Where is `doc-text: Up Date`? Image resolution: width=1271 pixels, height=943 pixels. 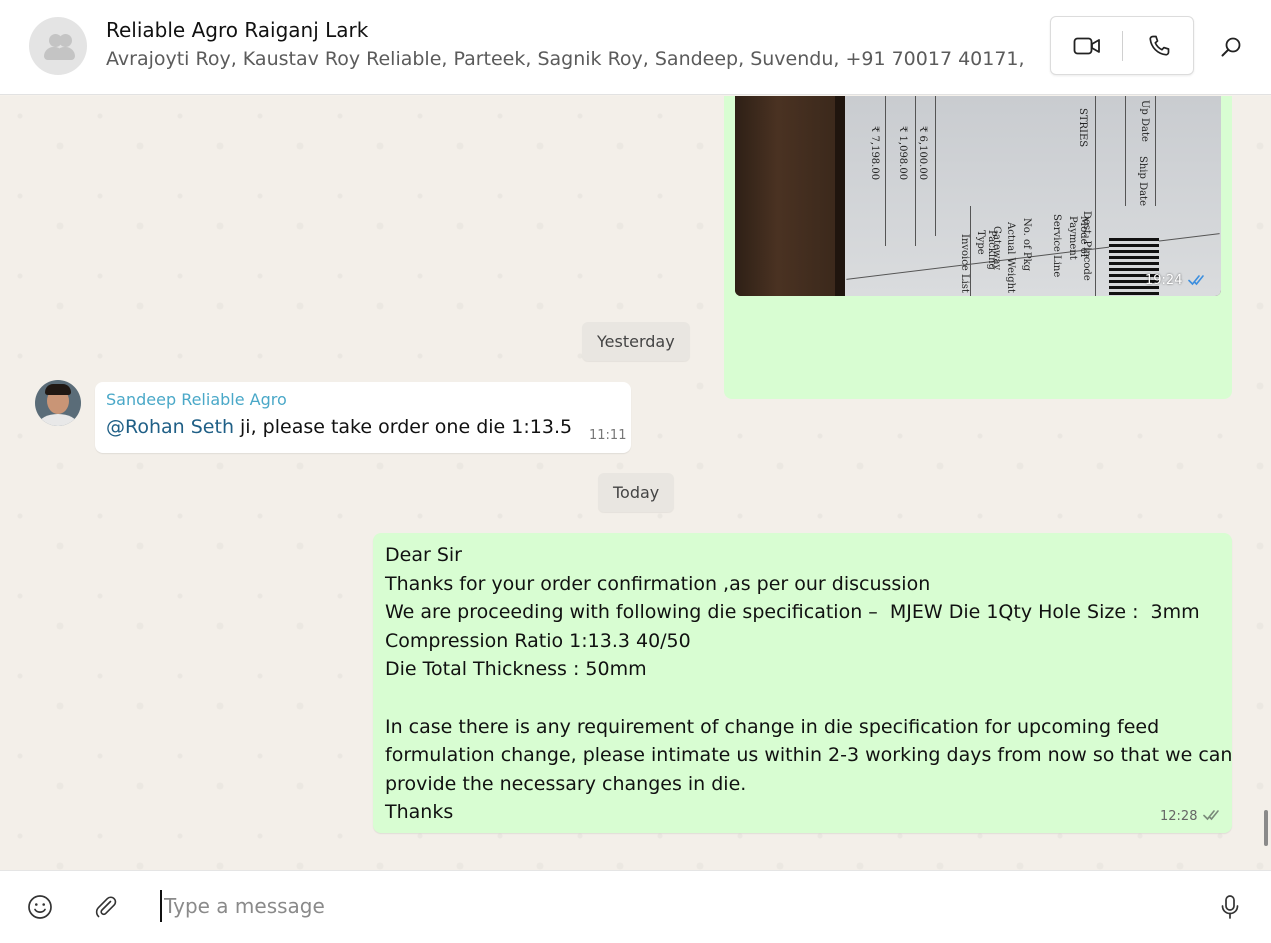
doc-text: Up Date is located at coordinates (1144, 121).